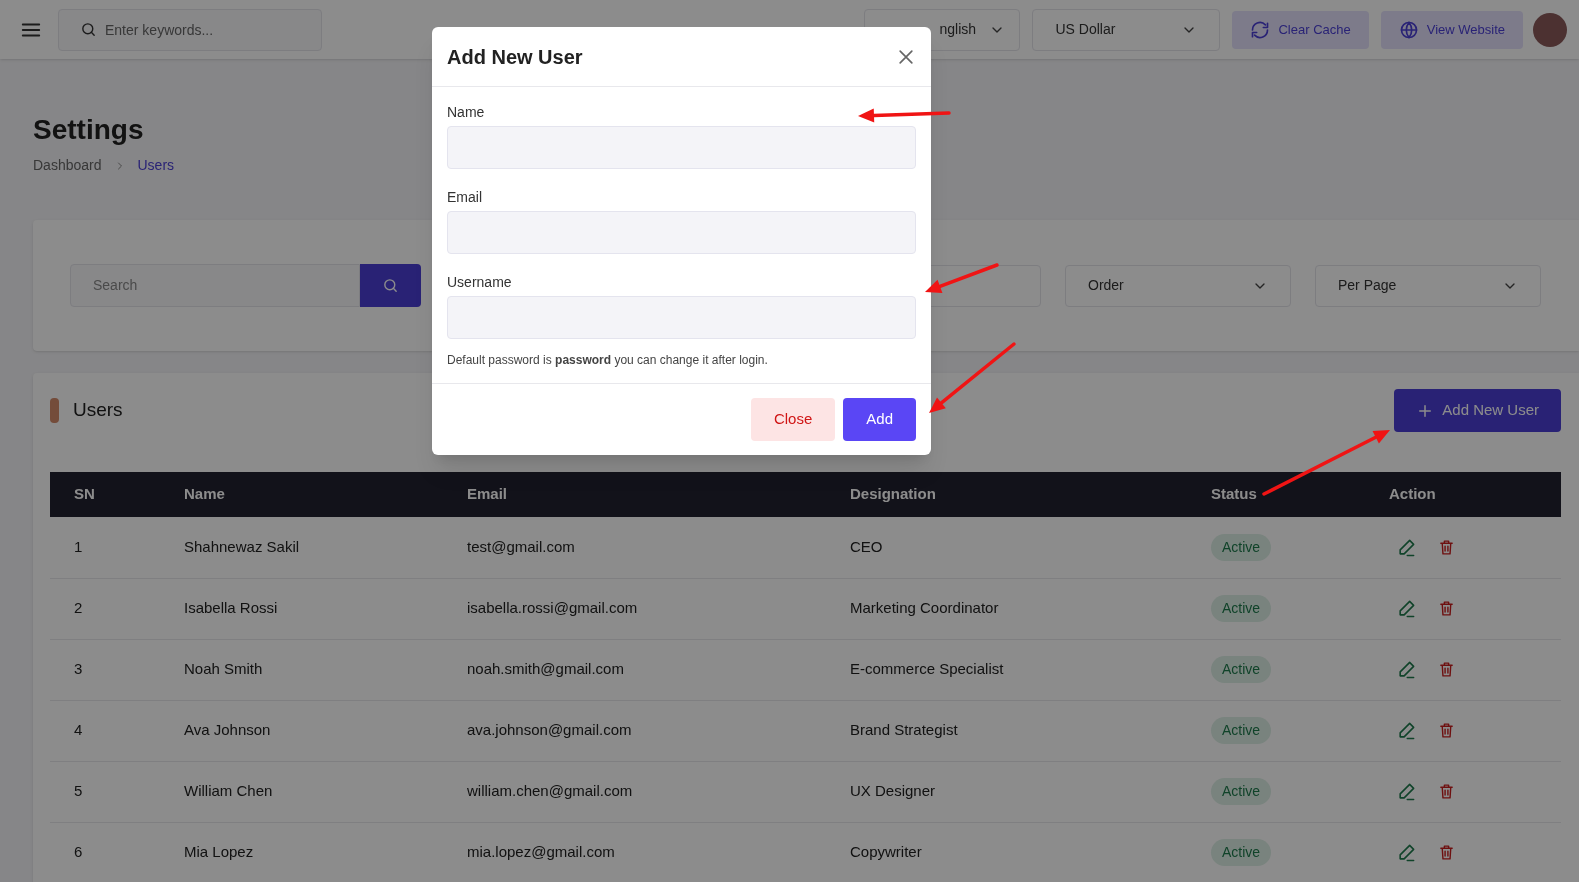 Image resolution: width=1579 pixels, height=882 pixels. What do you see at coordinates (105, 852) in the screenshot?
I see `table-cell: 6` at bounding box center [105, 852].